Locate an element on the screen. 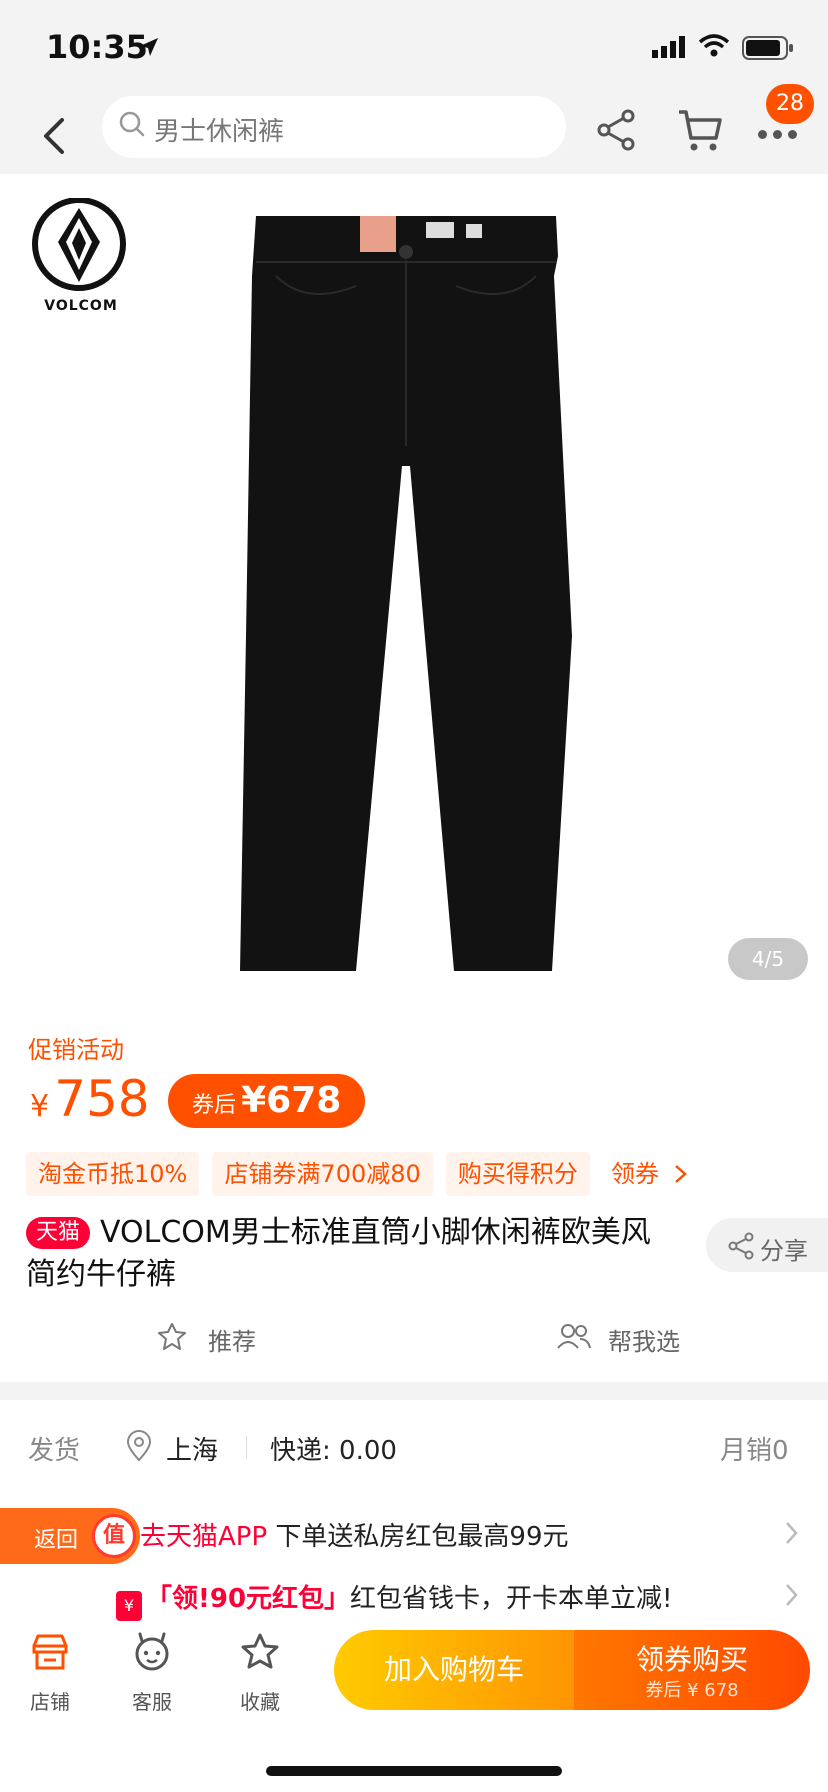 The height and width of the screenshot is (1792, 828). share-button: 分享 is located at coordinates (767, 1245).